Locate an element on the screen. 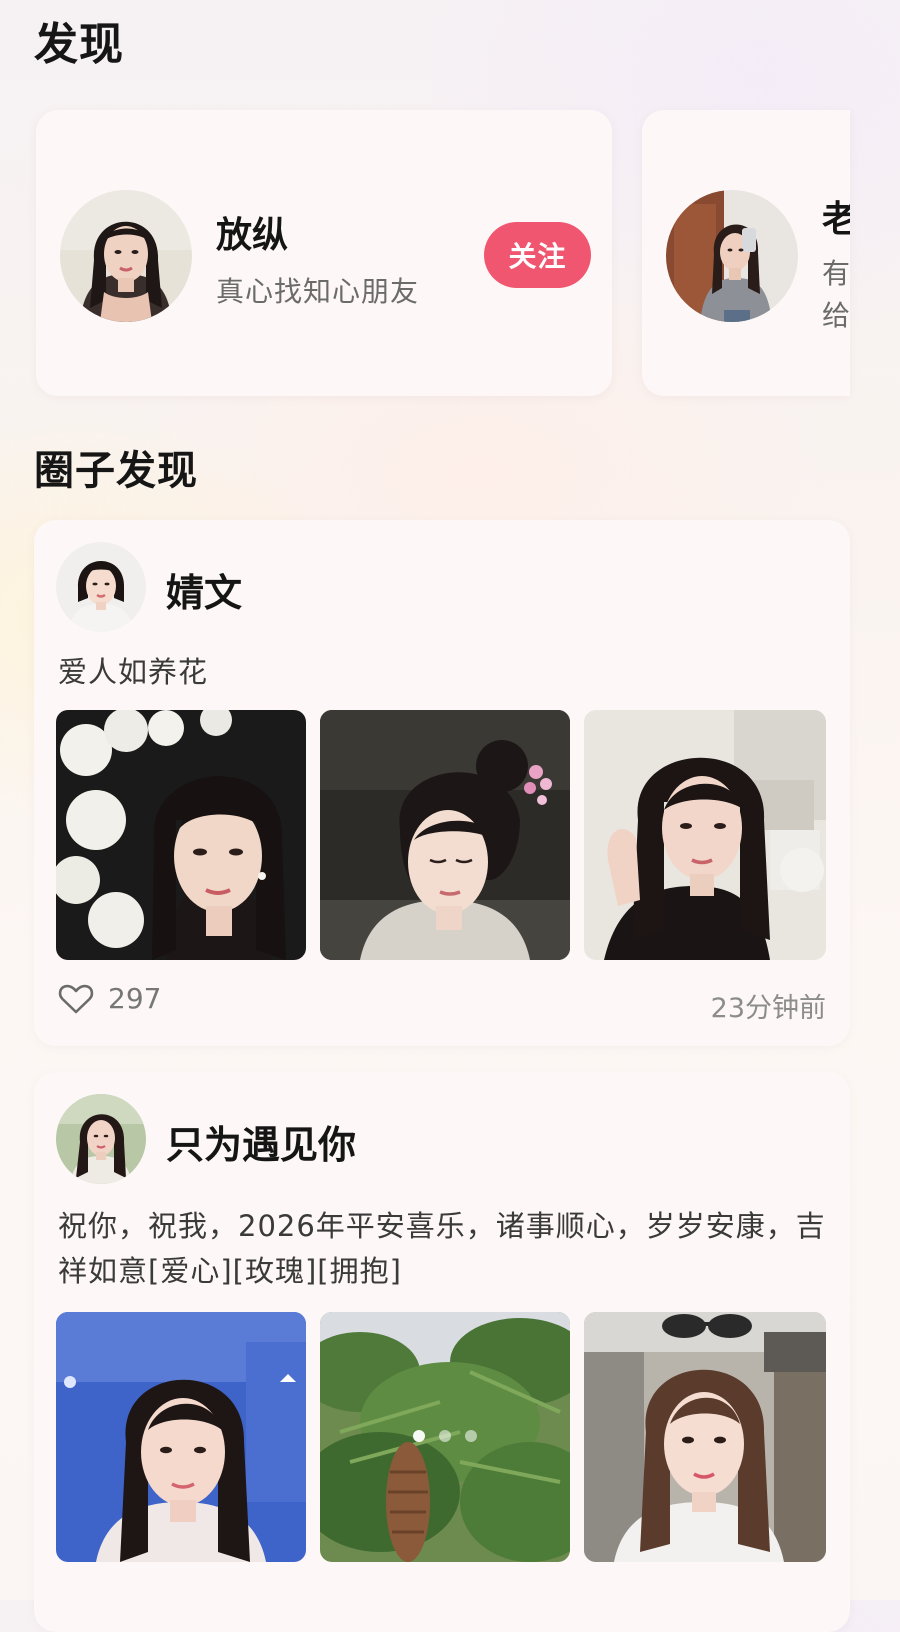  follow-button: 关注 is located at coordinates (537, 255).